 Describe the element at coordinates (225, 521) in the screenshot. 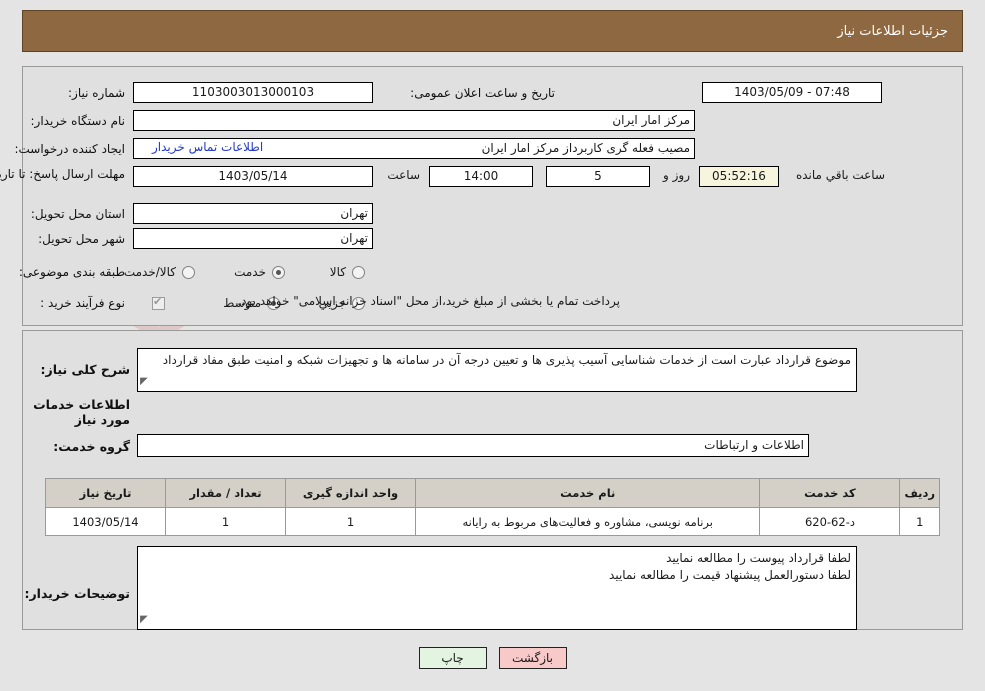

I see `cell-quantity: 1` at that location.